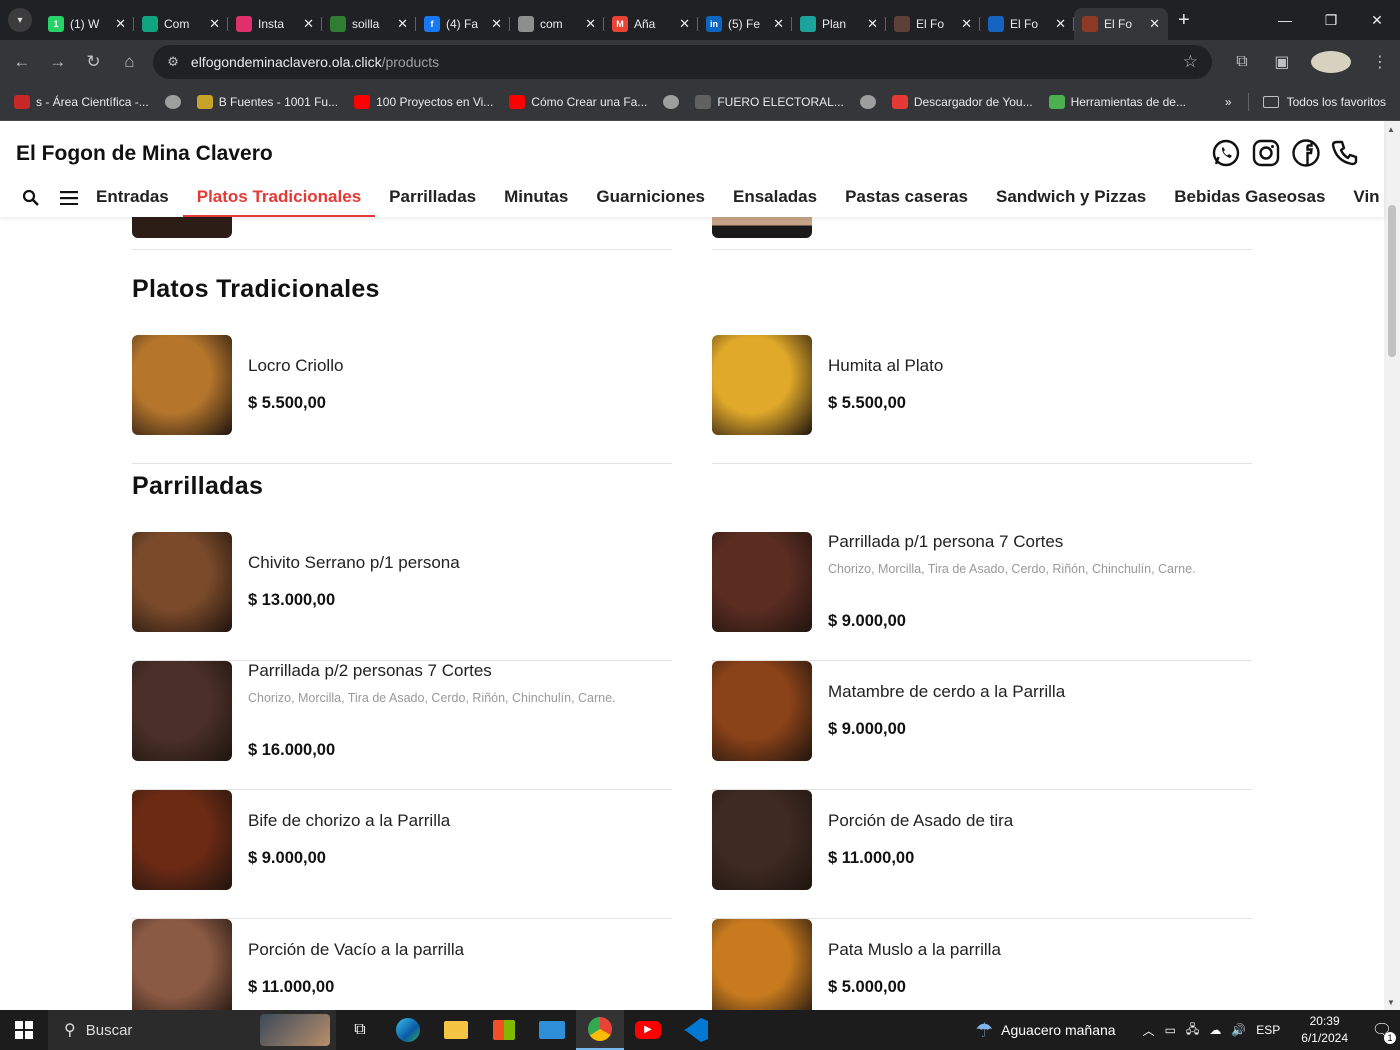  I want to click on task-view-icon: ⧉, so click(360, 1030).